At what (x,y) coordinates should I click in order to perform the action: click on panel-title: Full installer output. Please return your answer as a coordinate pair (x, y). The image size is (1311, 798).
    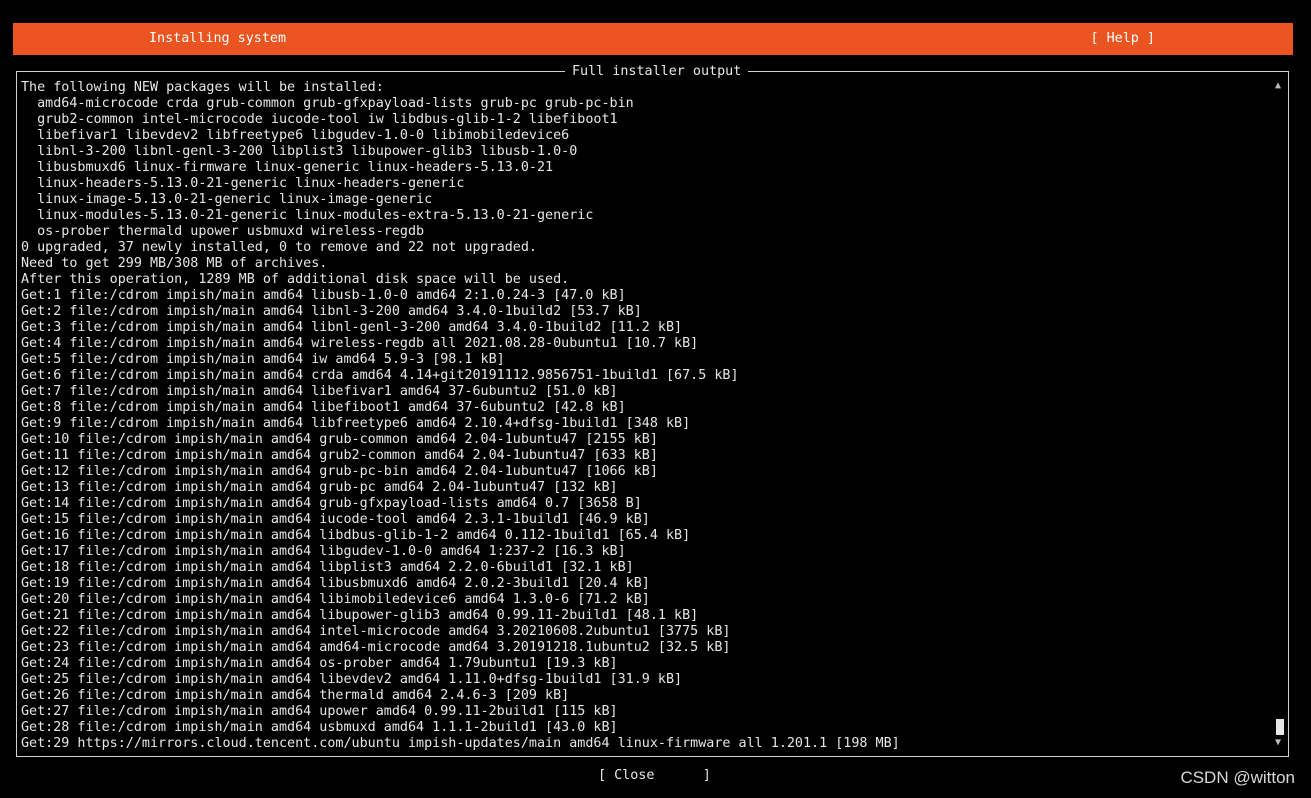
    Looking at the image, I should click on (657, 72).